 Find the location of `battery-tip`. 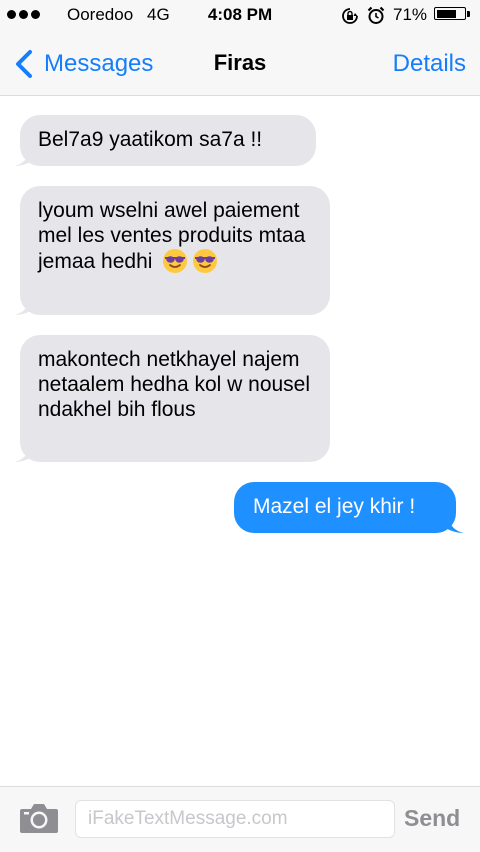

battery-tip is located at coordinates (468, 14).